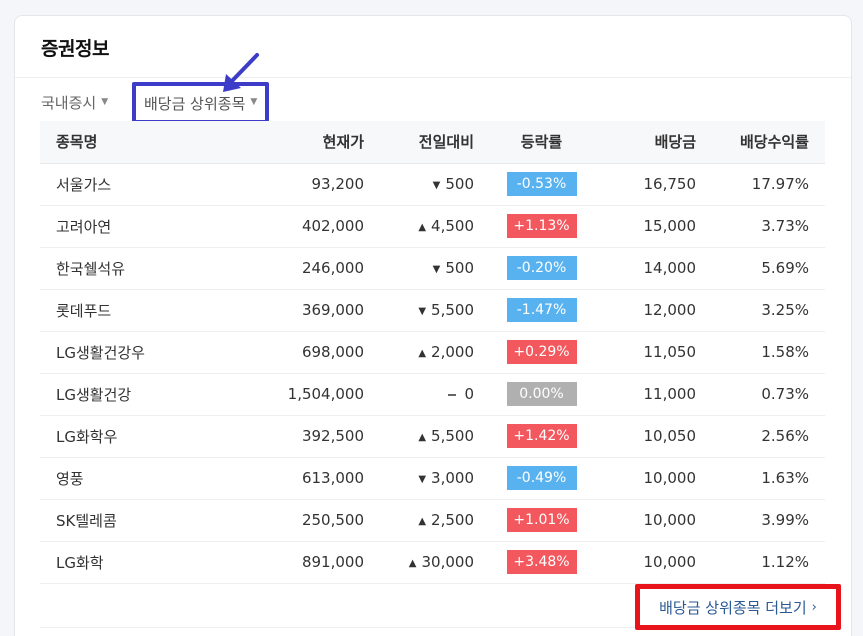 This screenshot has height=636, width=863. What do you see at coordinates (541, 478) in the screenshot?
I see `change-rate-cell: -0.49%` at bounding box center [541, 478].